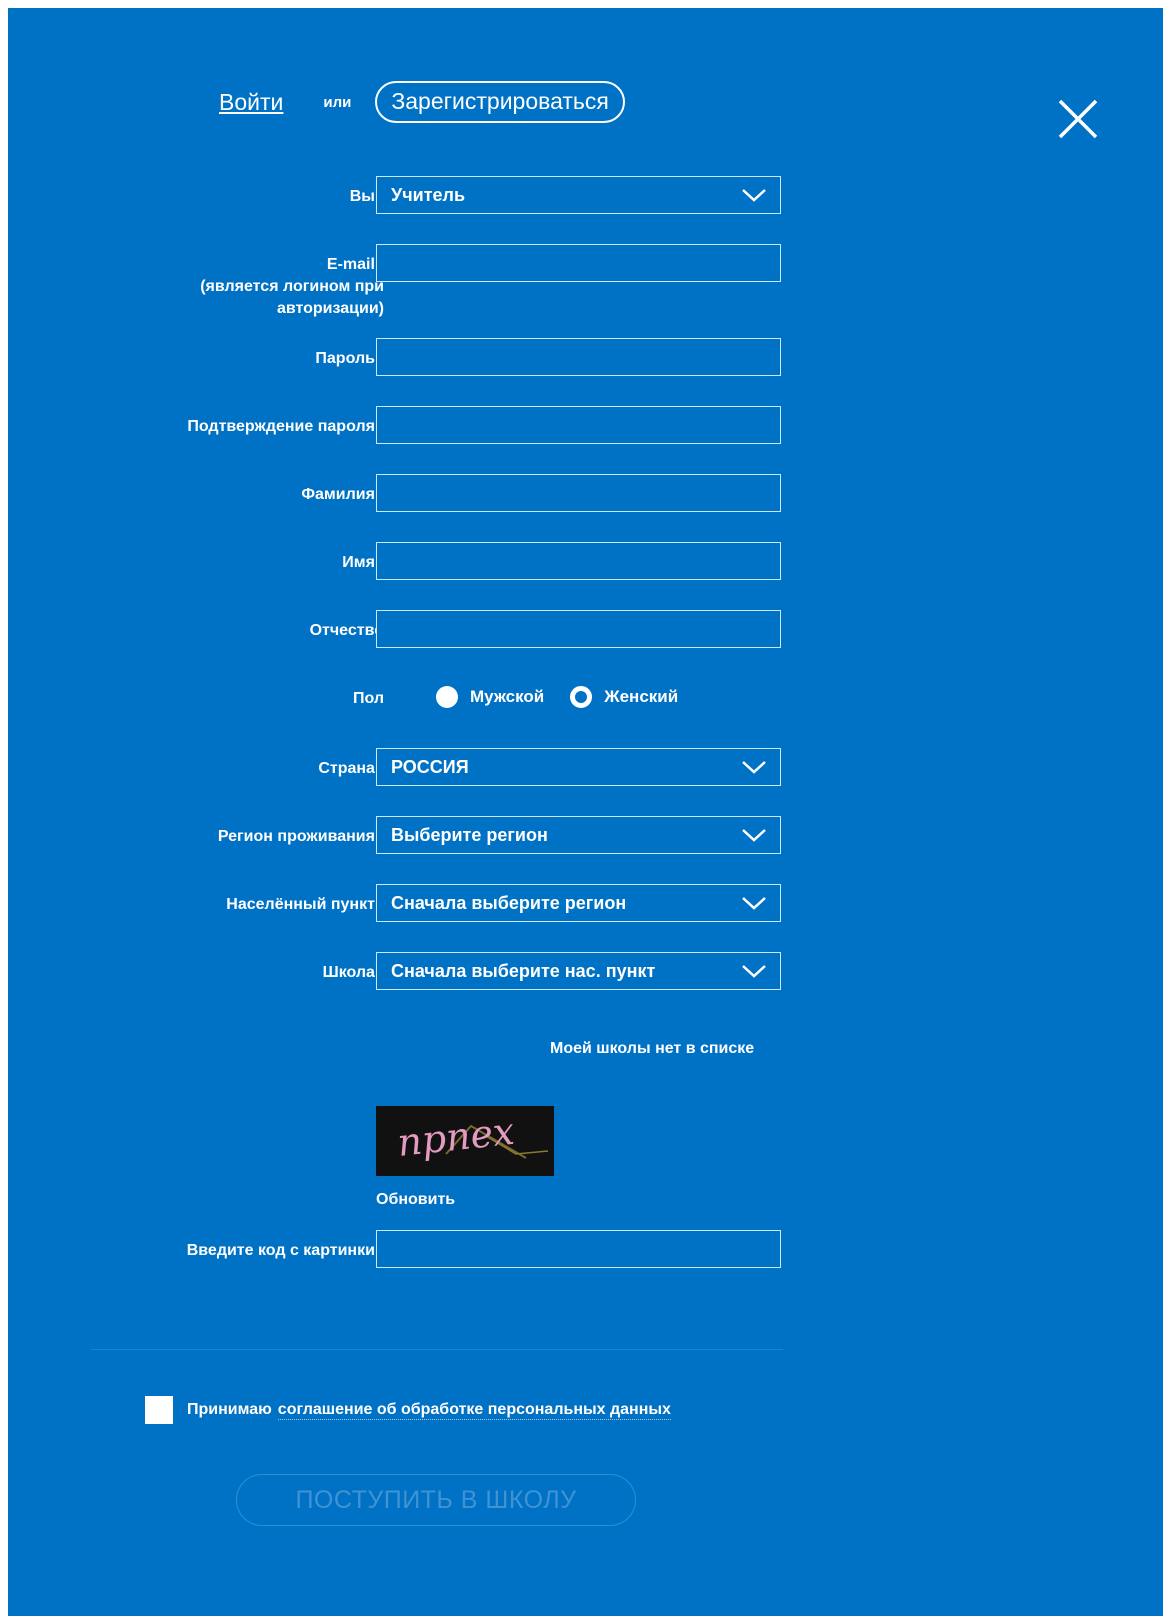  What do you see at coordinates (368, 698) in the screenshot?
I see `gender-label: Пол` at bounding box center [368, 698].